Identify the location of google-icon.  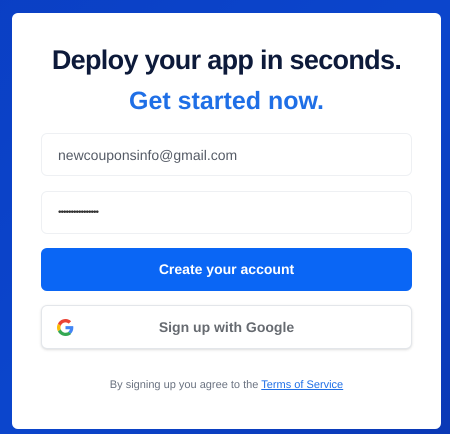
(65, 327).